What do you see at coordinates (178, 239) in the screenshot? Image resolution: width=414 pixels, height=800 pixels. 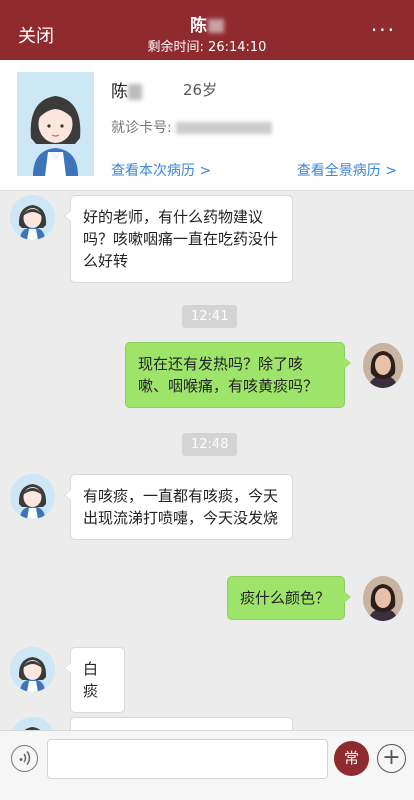 I see `message-bubble: 好的老师，有什么药物建议吗？咳嗽咽痛一直在吃药没什么好转` at bounding box center [178, 239].